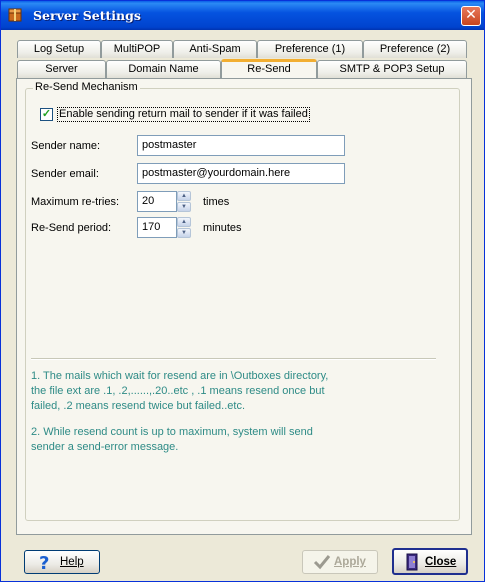  Describe the element at coordinates (163, 69) in the screenshot. I see `tab-domain-name: Domain Name` at that location.